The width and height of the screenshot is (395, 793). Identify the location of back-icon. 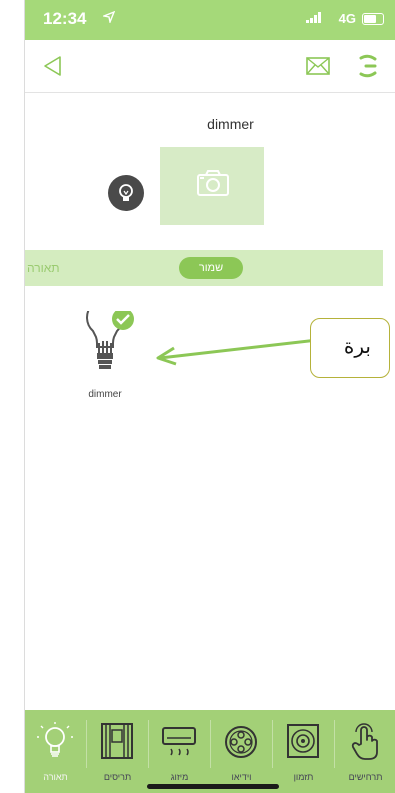
(53, 66).